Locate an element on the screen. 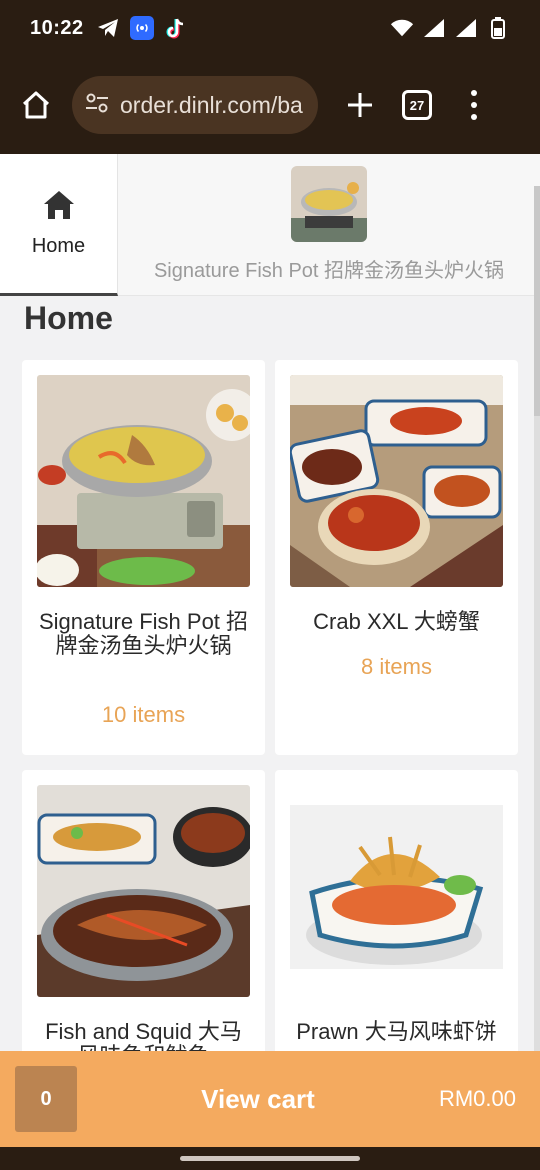 Image resolution: width=540 pixels, height=1170 pixels. browser-toolbar: order.dinlr.com/ba 27 is located at coordinates (270, 105).